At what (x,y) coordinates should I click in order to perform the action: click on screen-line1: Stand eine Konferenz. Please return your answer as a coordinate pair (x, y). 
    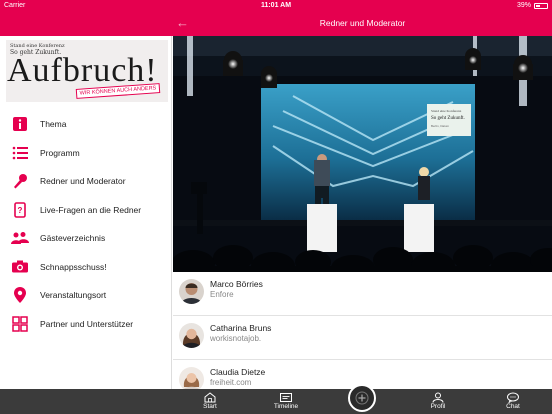
    Looking at the image, I should click on (446, 111).